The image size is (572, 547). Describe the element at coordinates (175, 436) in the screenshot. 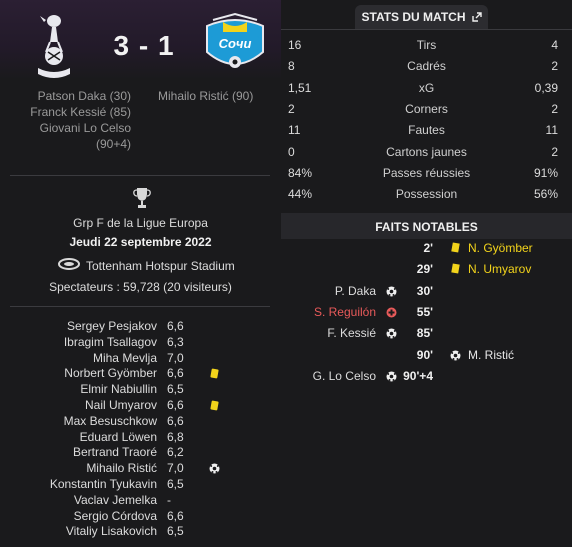

I see `player-rating: 6,8` at that location.